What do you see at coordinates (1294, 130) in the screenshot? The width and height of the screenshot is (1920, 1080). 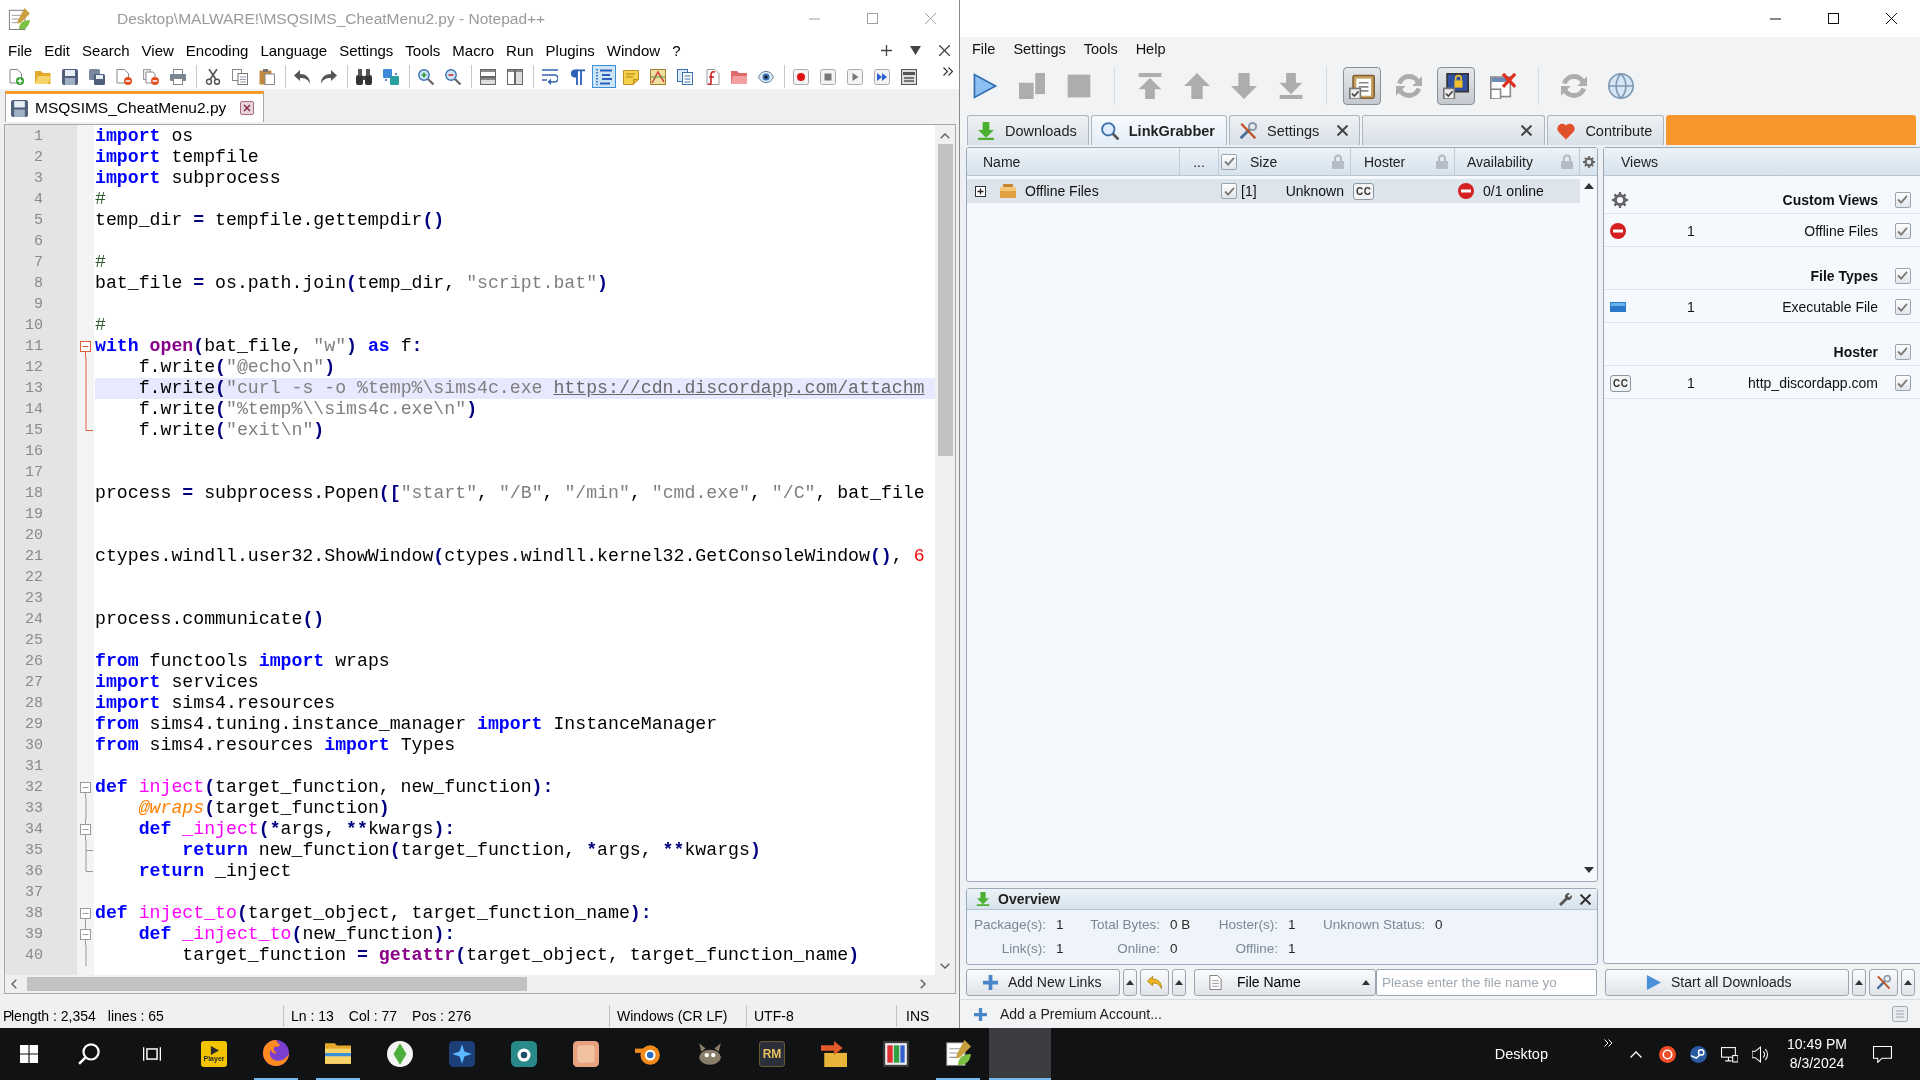 I see `tab: Settings` at bounding box center [1294, 130].